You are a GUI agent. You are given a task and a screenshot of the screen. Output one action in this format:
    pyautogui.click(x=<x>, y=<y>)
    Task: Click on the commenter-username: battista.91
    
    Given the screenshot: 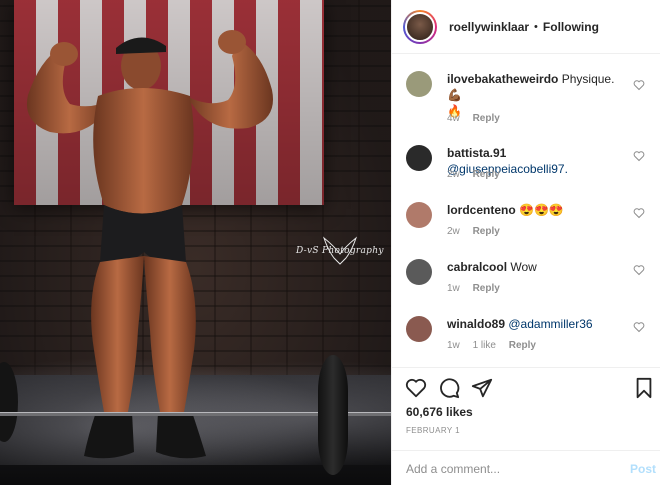 What is the action you would take?
    pyautogui.click(x=476, y=153)
    